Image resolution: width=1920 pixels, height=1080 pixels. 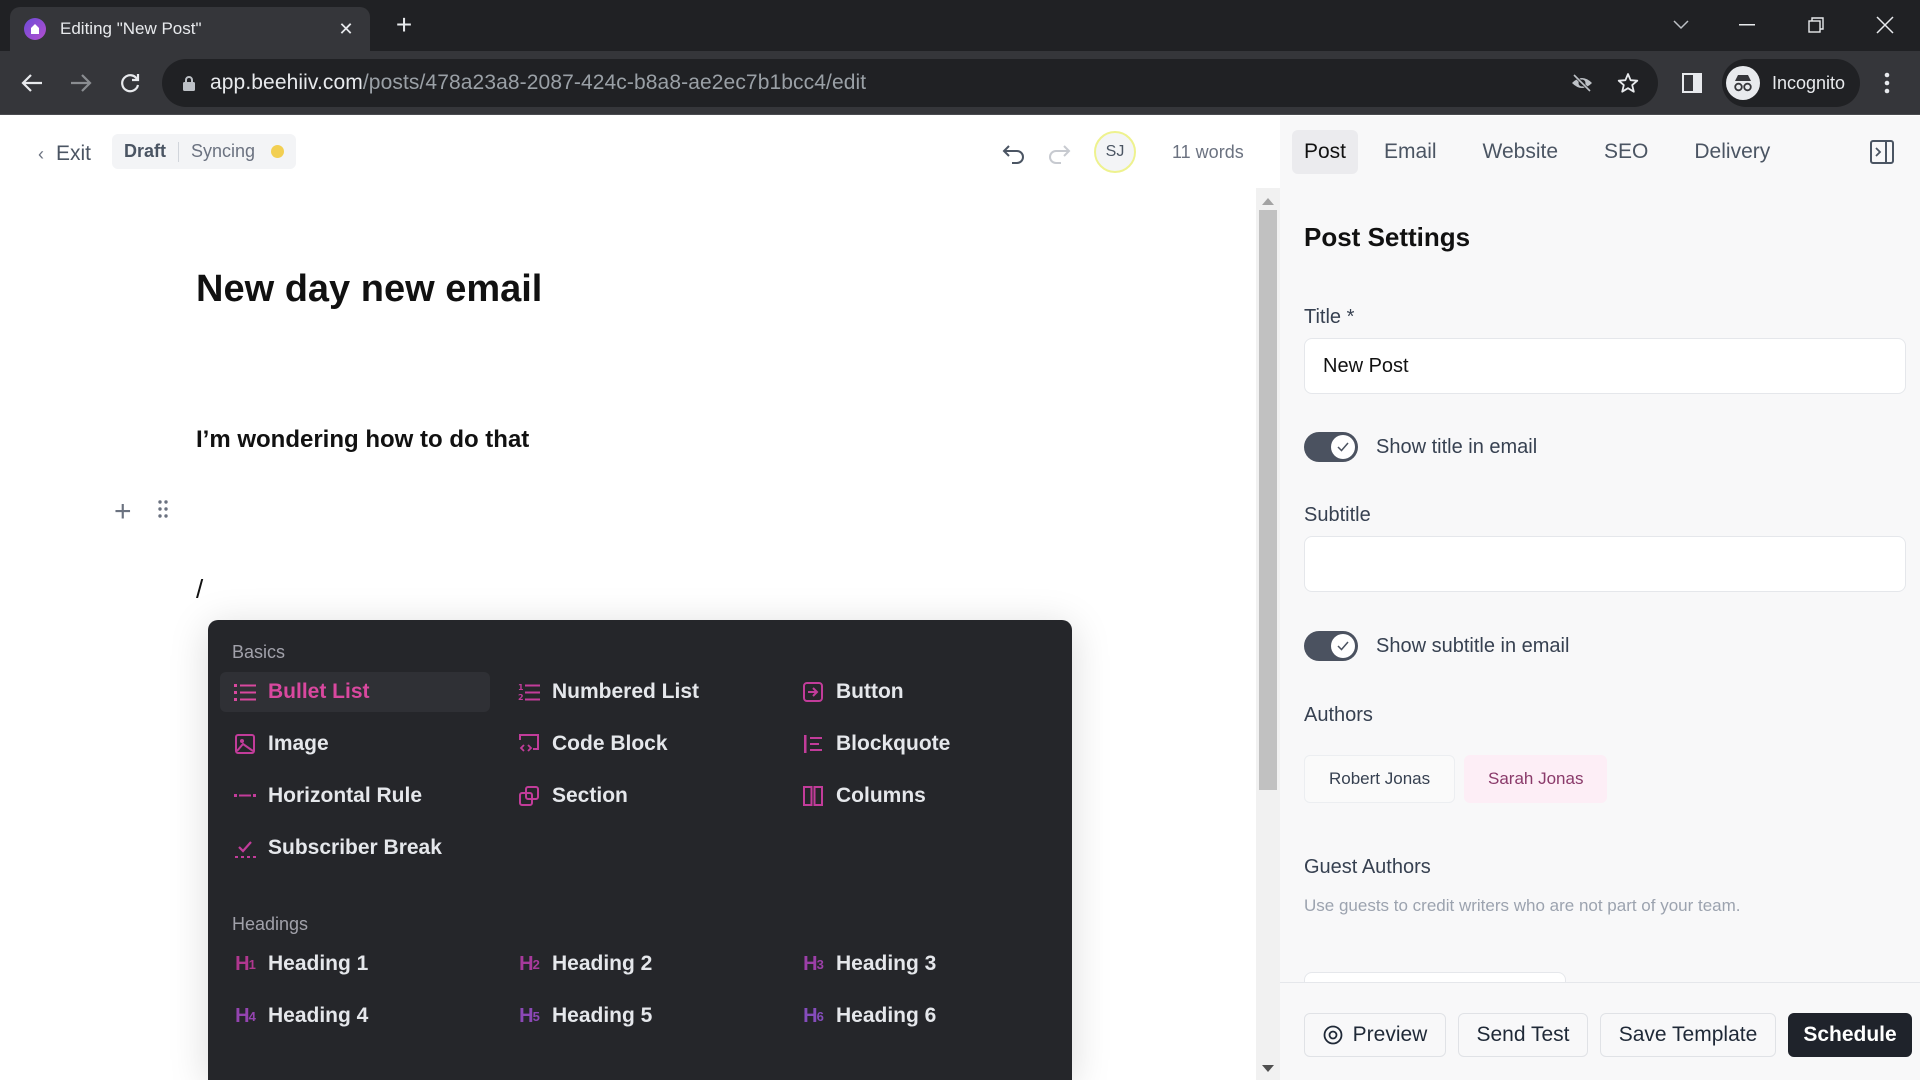 I want to click on new-tab-button: +, so click(x=404, y=25).